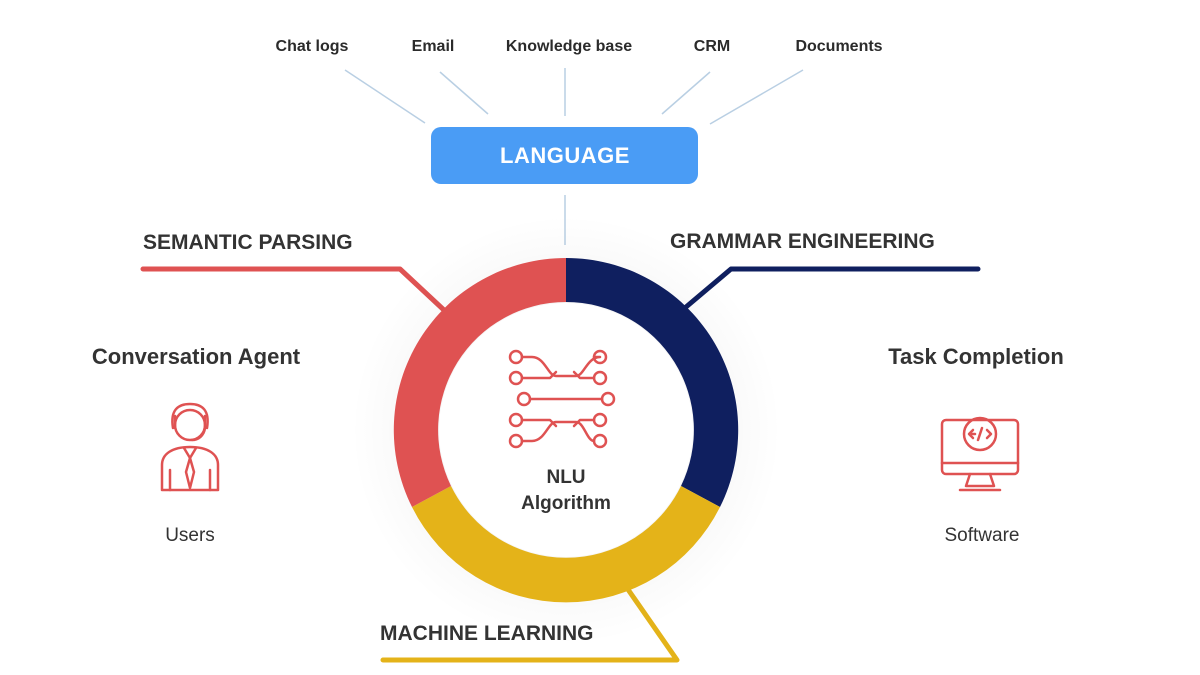 This screenshot has width=1200, height=675. Describe the element at coordinates (982, 535) in the screenshot. I see `software-label: Software` at that location.